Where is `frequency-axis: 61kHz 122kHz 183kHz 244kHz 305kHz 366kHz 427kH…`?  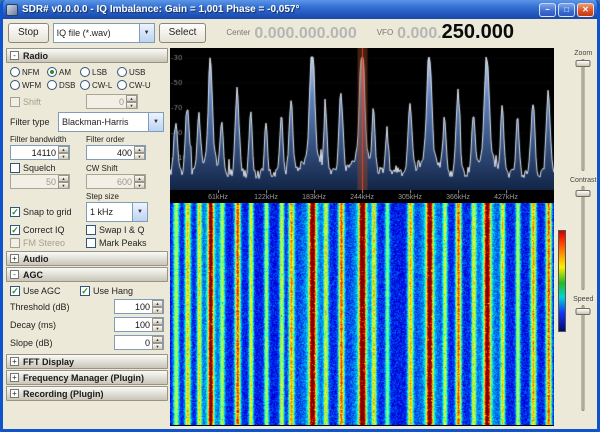 frequency-axis: 61kHz 122kHz 183kHz 244kHz 305kHz 366kHz 427kH… is located at coordinates (362, 196).